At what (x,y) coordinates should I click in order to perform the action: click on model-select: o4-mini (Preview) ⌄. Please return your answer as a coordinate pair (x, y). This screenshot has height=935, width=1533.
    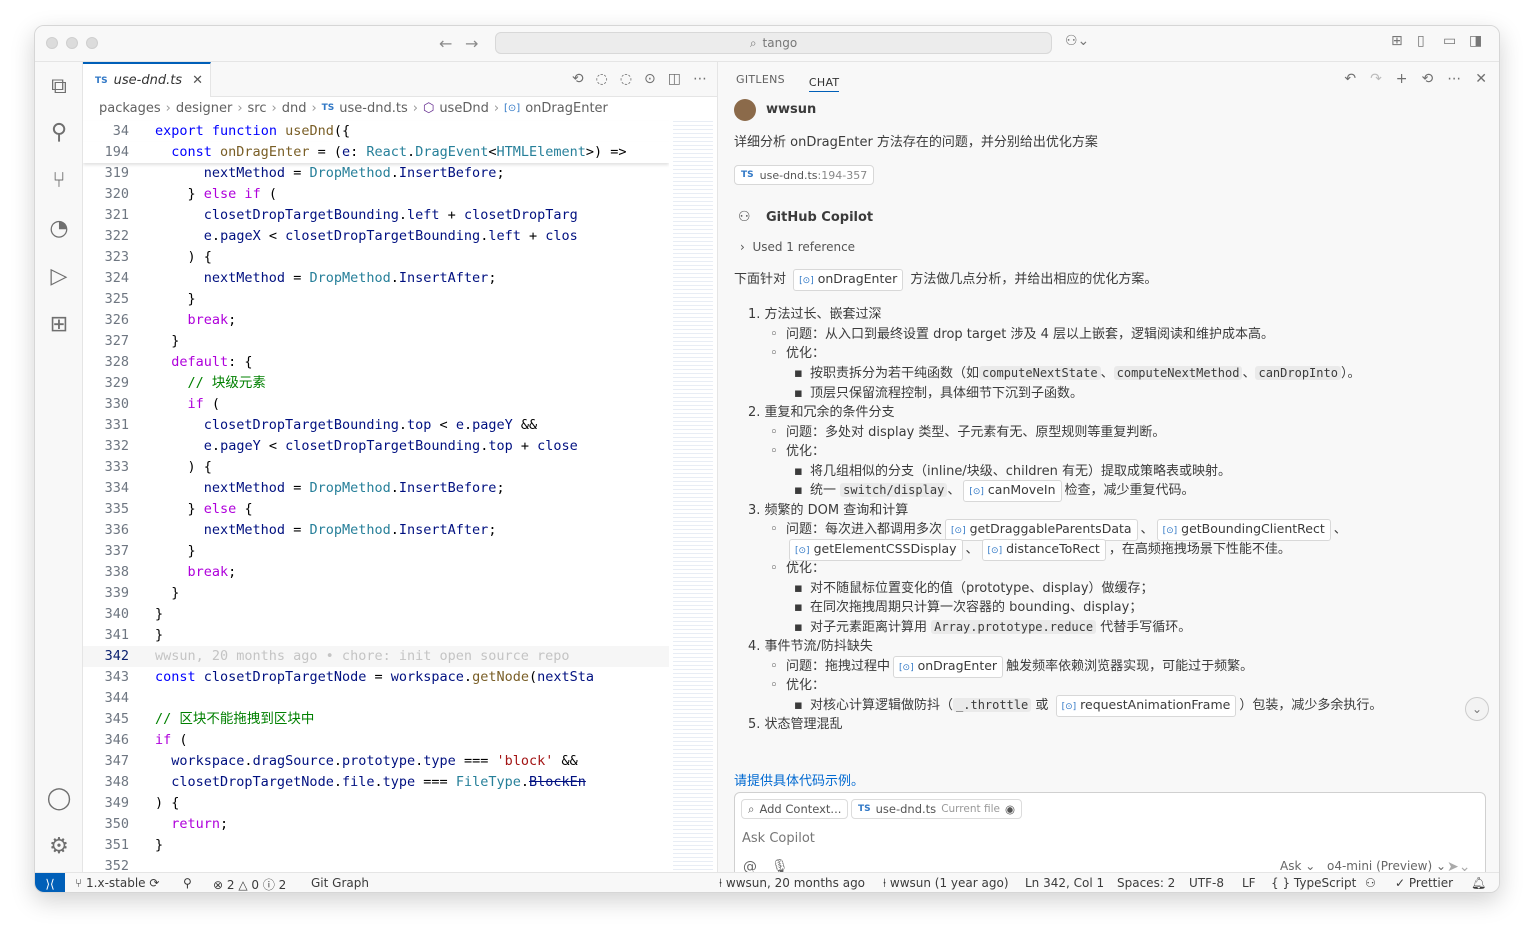
    Looking at the image, I should click on (1386, 866).